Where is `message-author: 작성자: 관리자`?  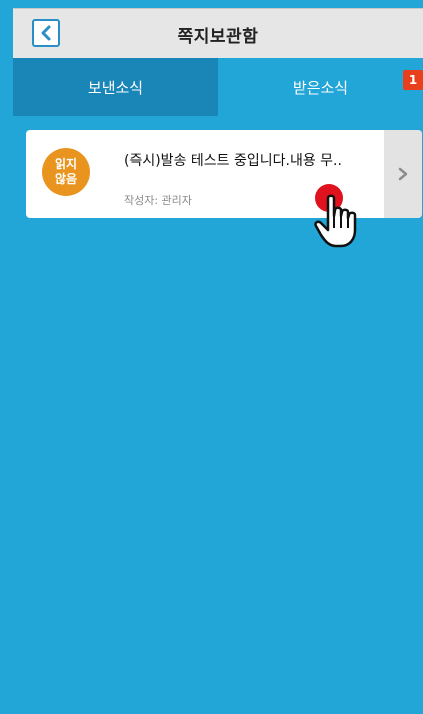
message-author: 작성자: 관리자 is located at coordinates (158, 200).